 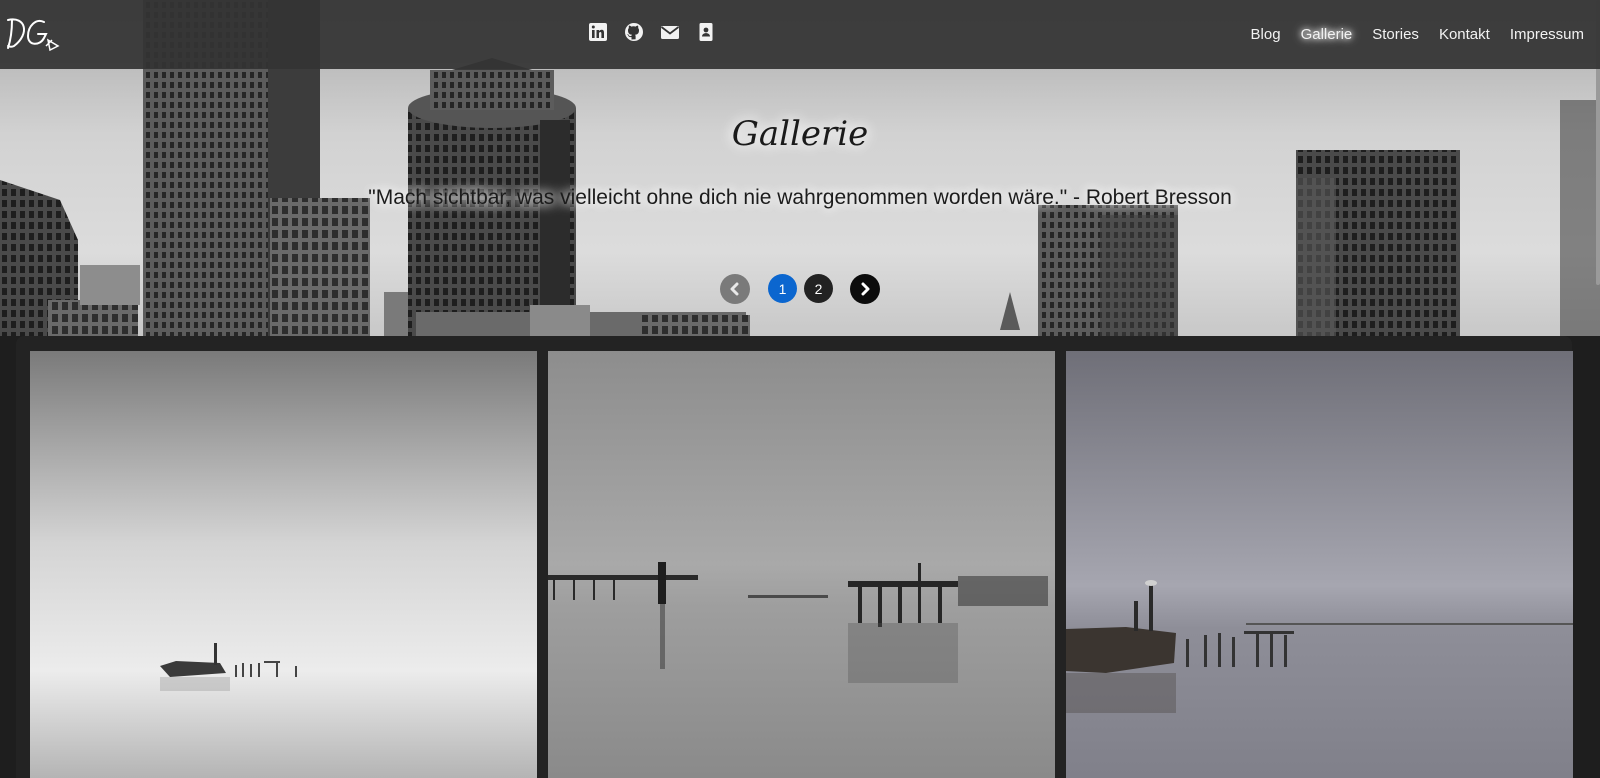 What do you see at coordinates (670, 32) in the screenshot?
I see `email-icon` at bounding box center [670, 32].